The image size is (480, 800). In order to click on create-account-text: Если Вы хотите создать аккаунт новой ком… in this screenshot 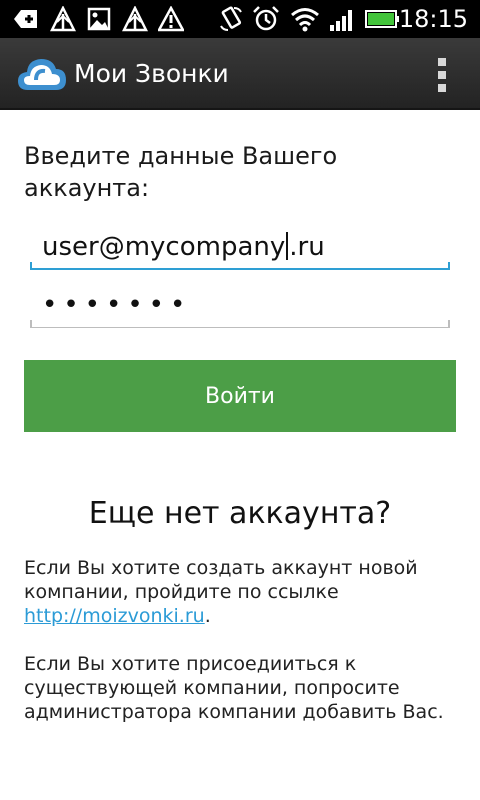, I will do `click(221, 592)`.